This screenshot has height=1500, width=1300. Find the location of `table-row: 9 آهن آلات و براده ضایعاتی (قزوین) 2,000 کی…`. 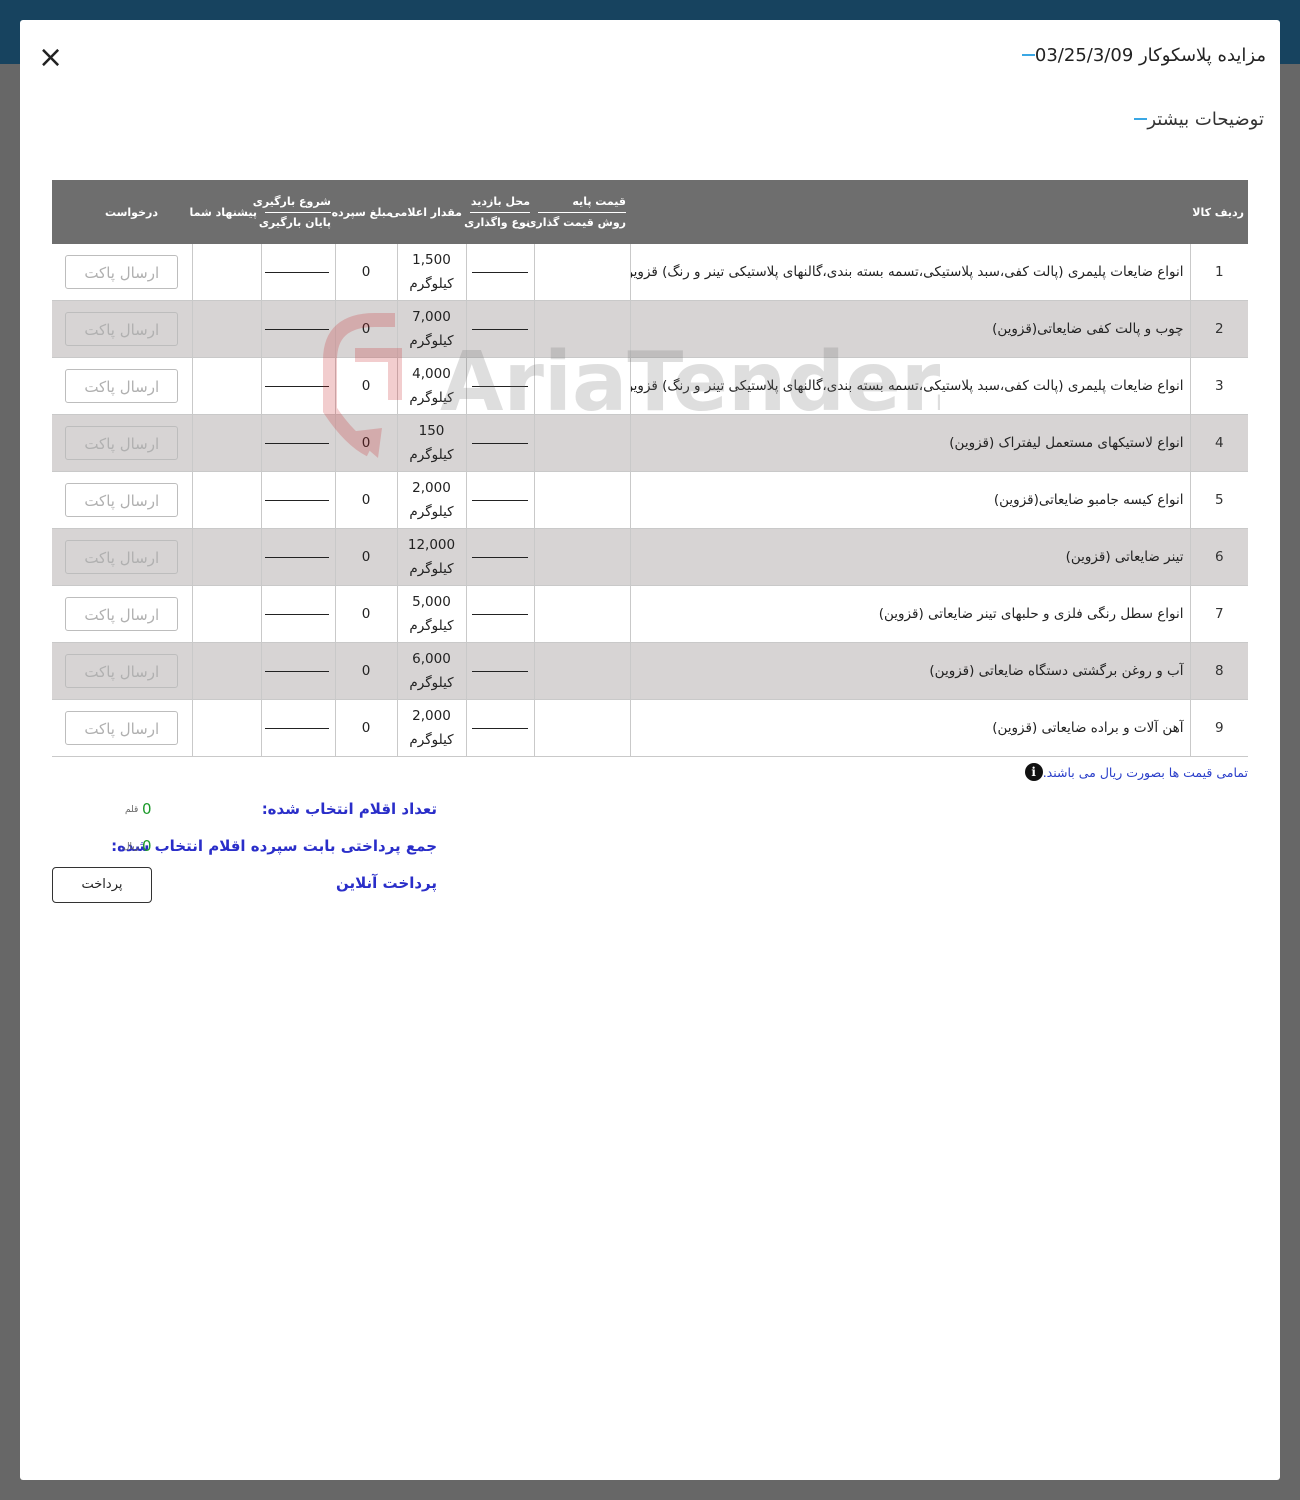

table-row: 9 آهن آلات و براده ضایعاتی (قزوین) 2,000 کی… is located at coordinates (650, 728).